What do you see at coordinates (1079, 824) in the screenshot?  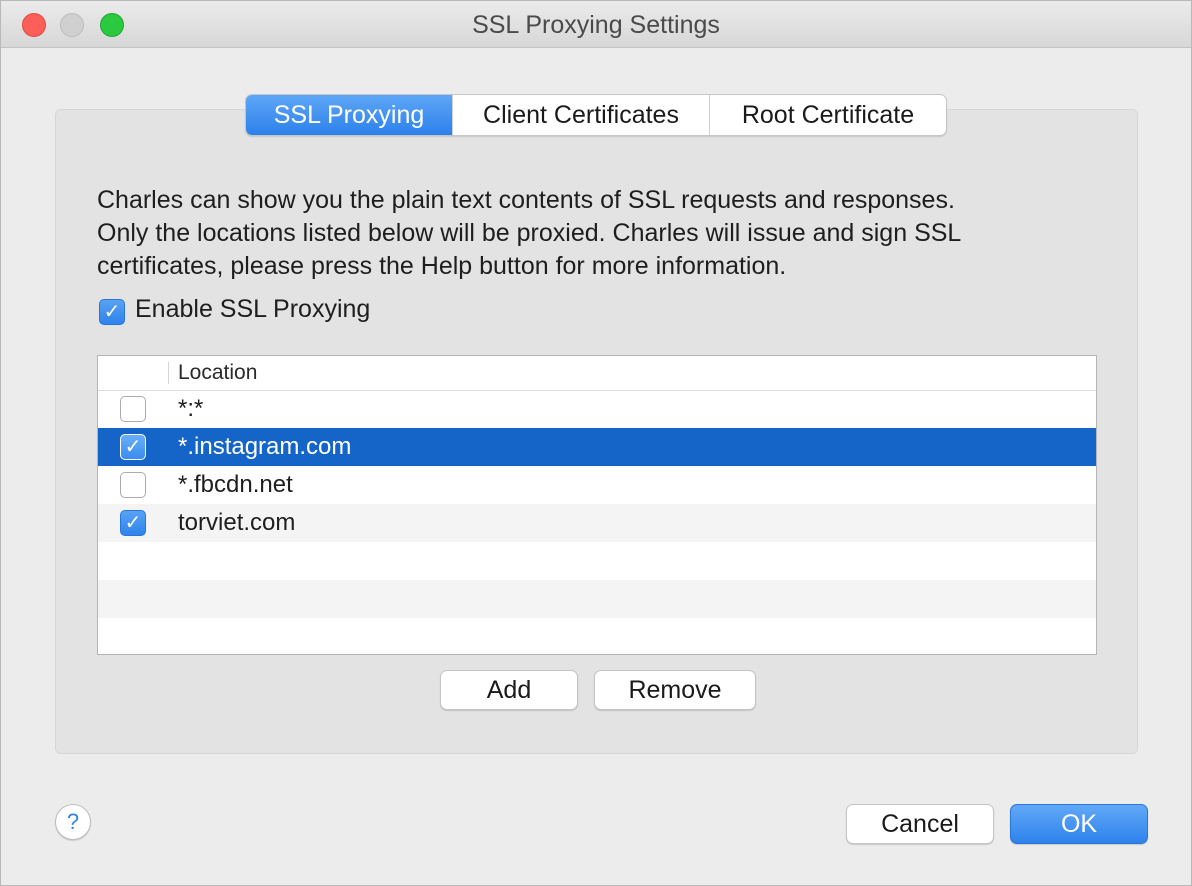 I see `ok-button: OK` at bounding box center [1079, 824].